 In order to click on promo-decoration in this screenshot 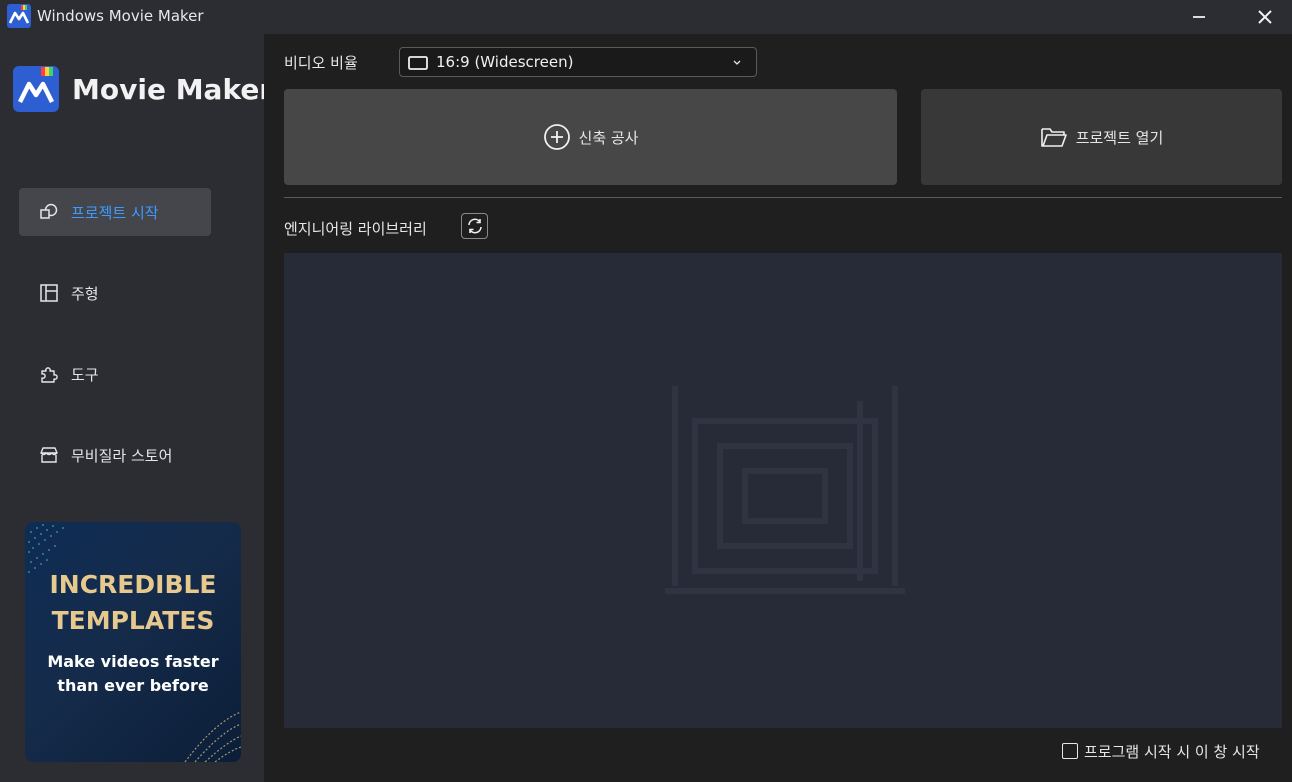, I will do `click(134, 643)`.